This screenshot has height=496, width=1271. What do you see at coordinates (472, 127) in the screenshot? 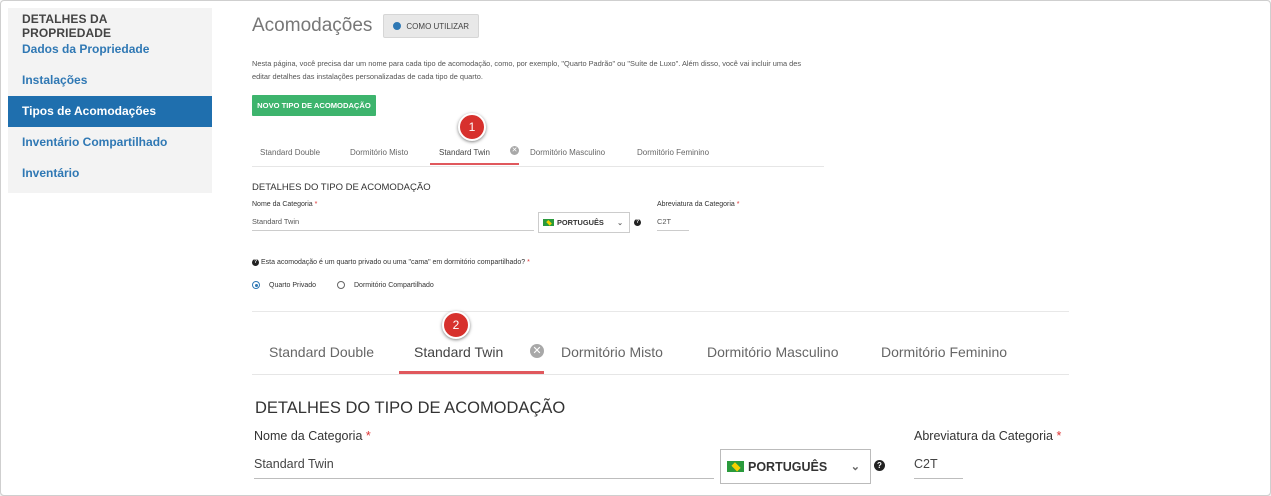
I see `step-badge-1: 1` at bounding box center [472, 127].